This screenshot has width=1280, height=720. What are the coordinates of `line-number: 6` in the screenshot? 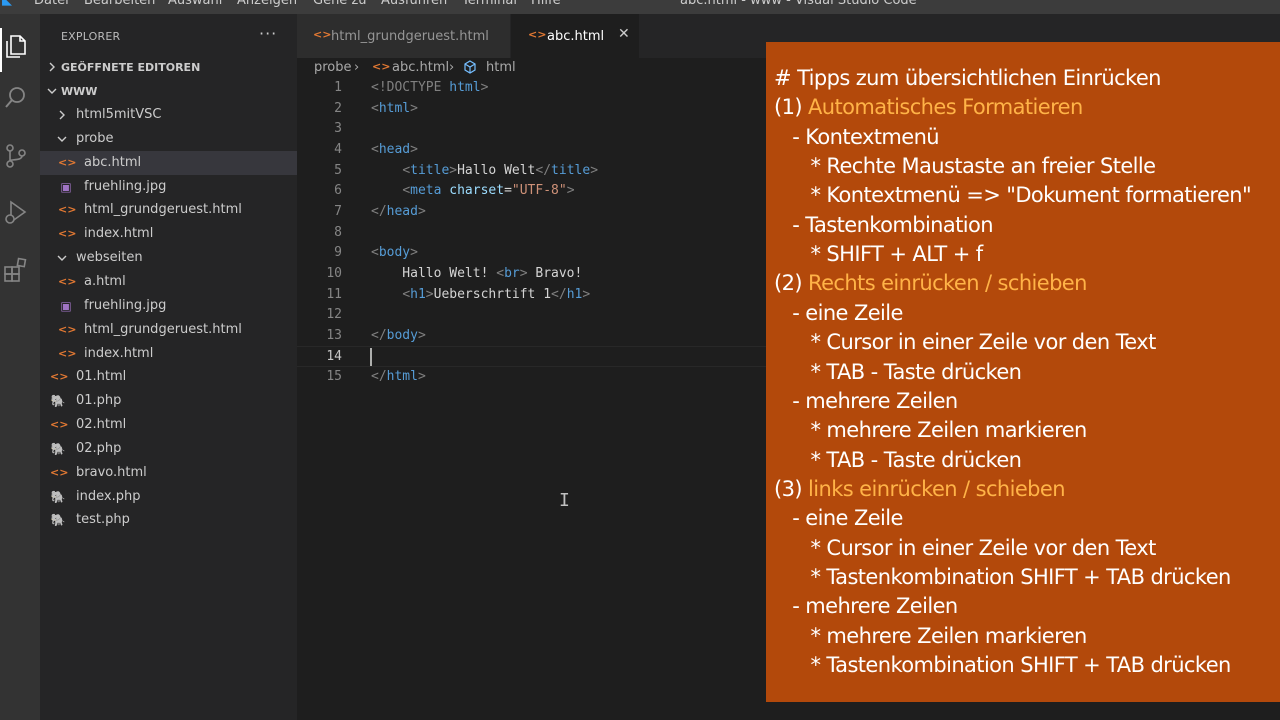 It's located at (338, 191).